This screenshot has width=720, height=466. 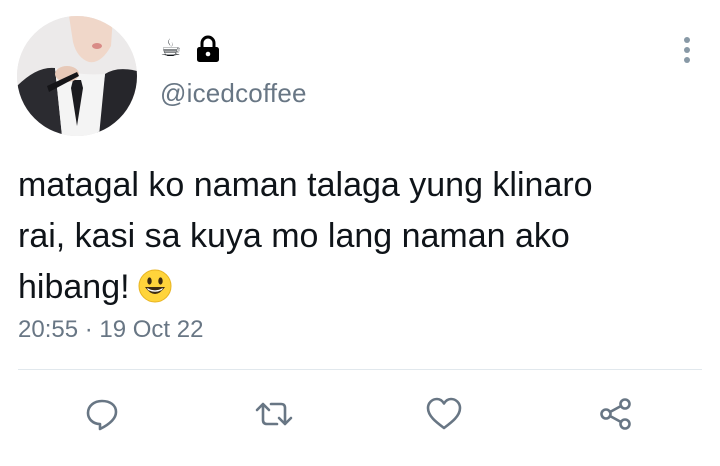 I want to click on reply-icon, so click(x=102, y=415).